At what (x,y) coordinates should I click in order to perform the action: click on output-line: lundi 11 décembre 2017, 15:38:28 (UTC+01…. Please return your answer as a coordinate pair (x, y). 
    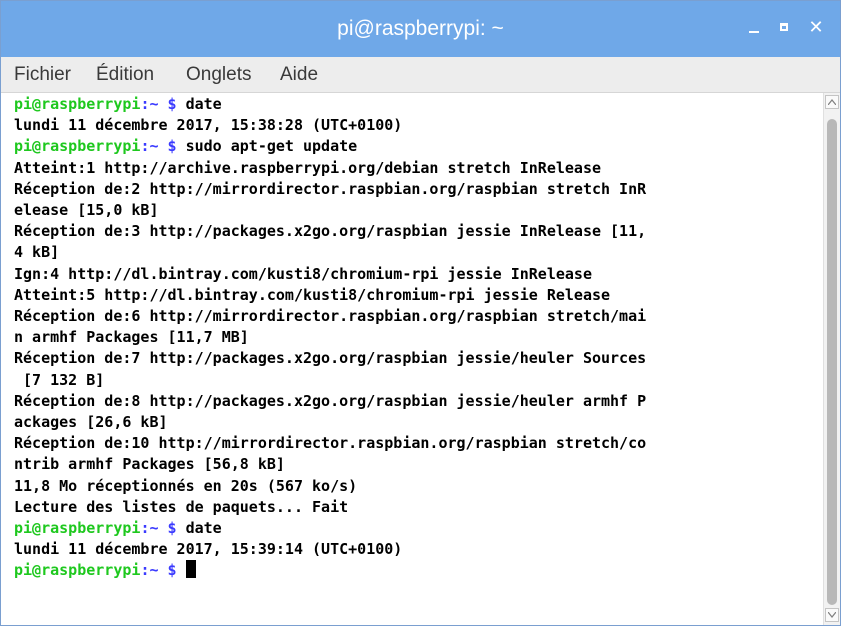
    Looking at the image, I should click on (208, 125).